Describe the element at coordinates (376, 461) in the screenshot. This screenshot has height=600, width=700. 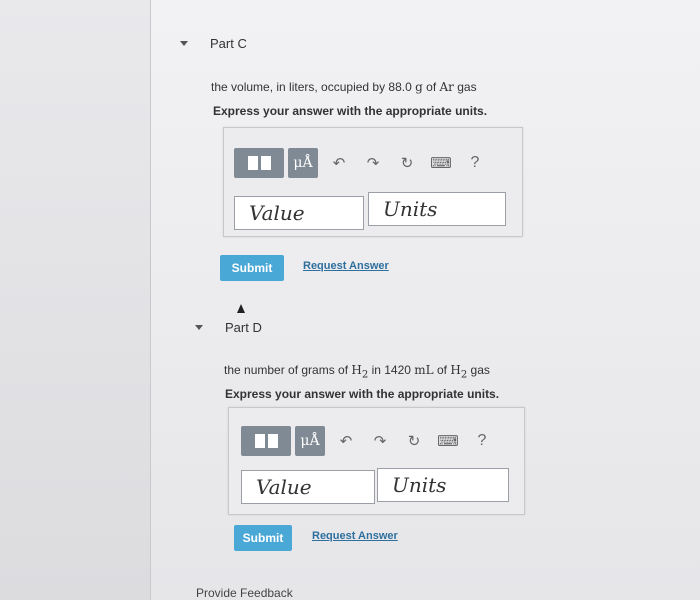
I see `part-d-answer-box: μÅ ↶ ↷ ↻ ⌨ ? Value Units` at that location.